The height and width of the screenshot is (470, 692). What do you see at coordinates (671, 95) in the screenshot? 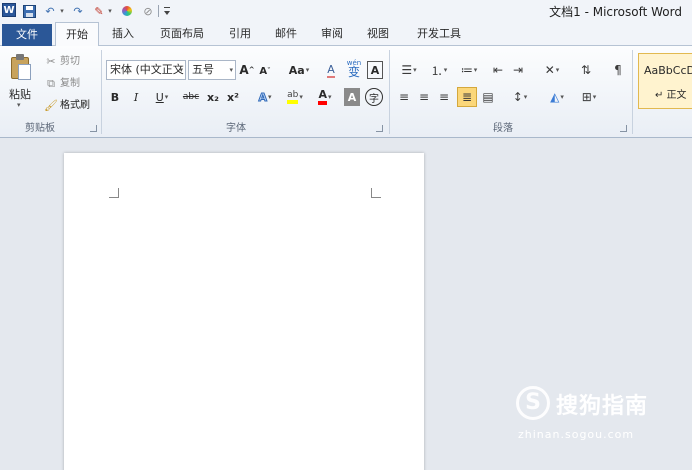
I see `style-name: ↵ 正文` at bounding box center [671, 95].